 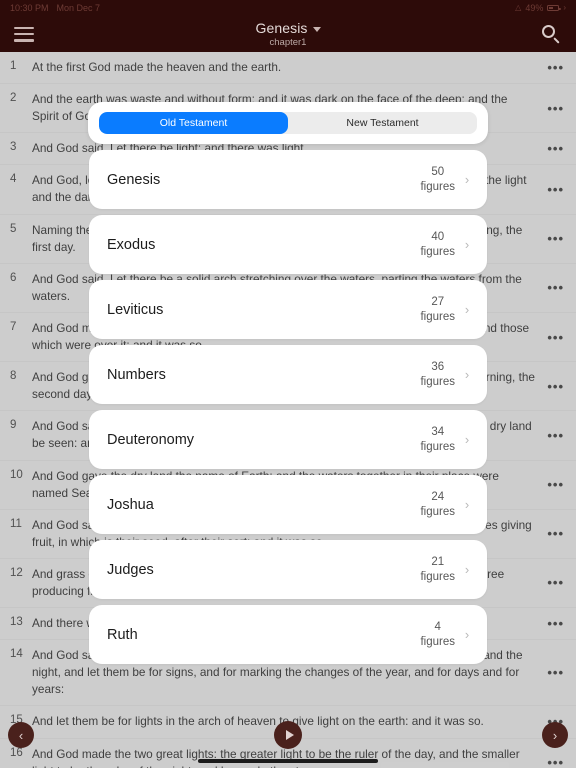 I want to click on book-figure-count: 34 figures, so click(x=437, y=439).